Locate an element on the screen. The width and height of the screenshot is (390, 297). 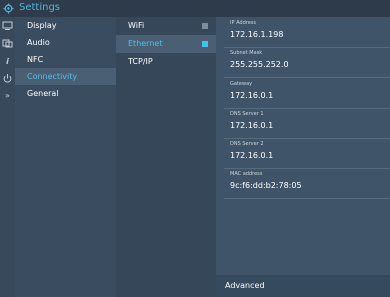
submenu-item-tcpip: TCP/IP is located at coordinates (166, 62).